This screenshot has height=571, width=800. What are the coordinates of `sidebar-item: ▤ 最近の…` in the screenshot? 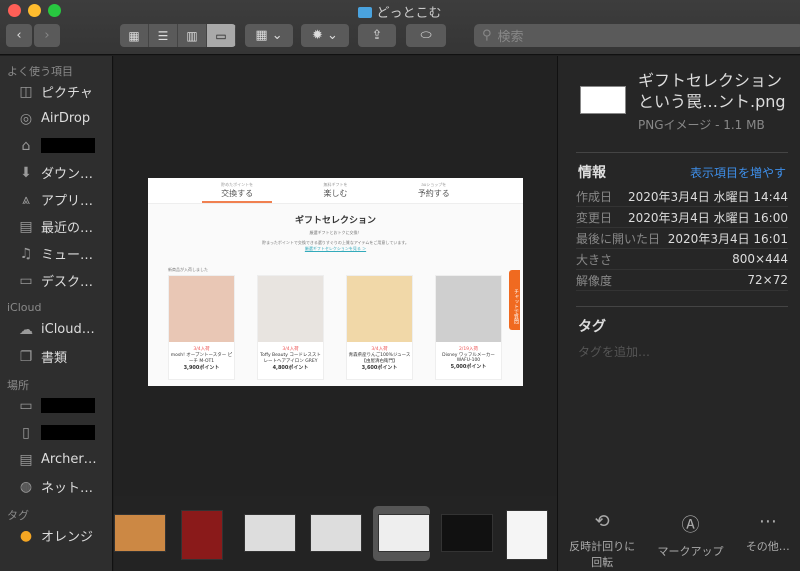 It's located at (56, 226).